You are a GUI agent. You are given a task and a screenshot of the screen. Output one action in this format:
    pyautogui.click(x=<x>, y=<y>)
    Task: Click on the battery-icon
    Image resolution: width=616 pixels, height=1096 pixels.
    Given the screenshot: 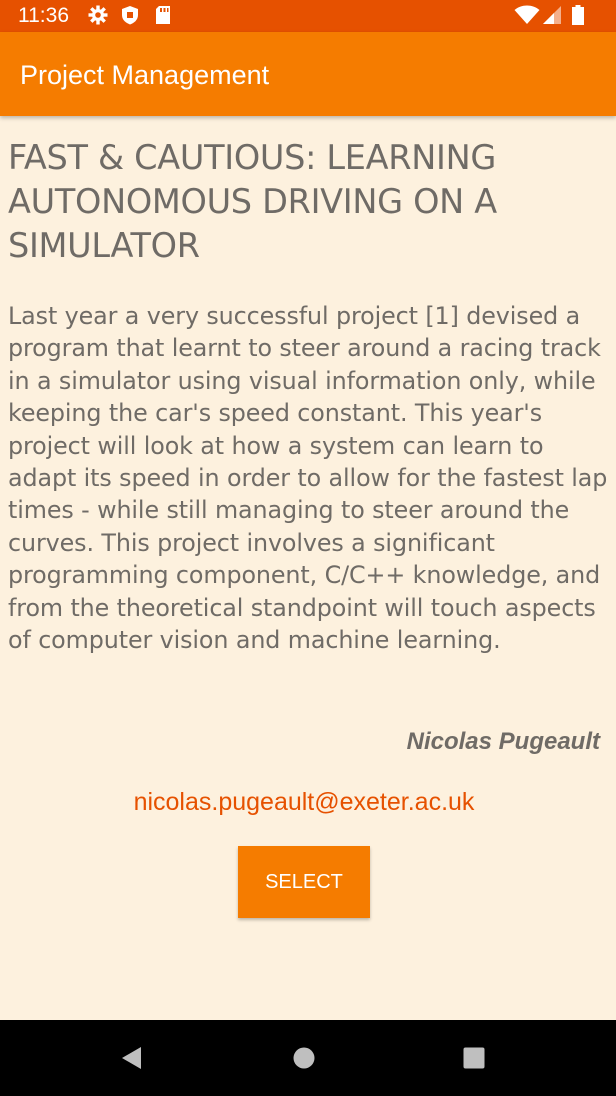 What is the action you would take?
    pyautogui.click(x=578, y=17)
    